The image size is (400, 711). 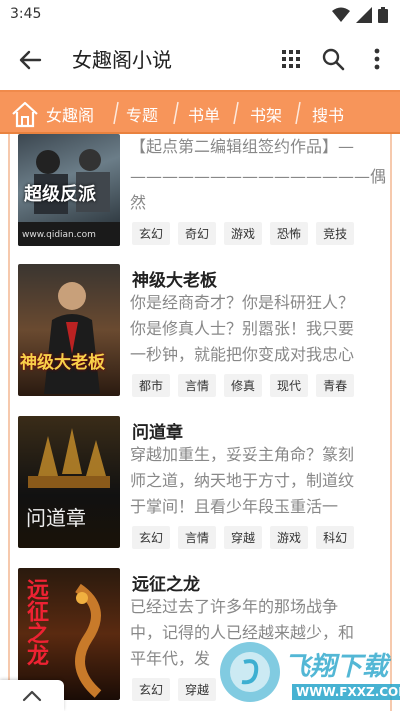 I want to click on tag-list: 玄幻 言情 穿越 游戏 科幻, so click(x=243, y=537).